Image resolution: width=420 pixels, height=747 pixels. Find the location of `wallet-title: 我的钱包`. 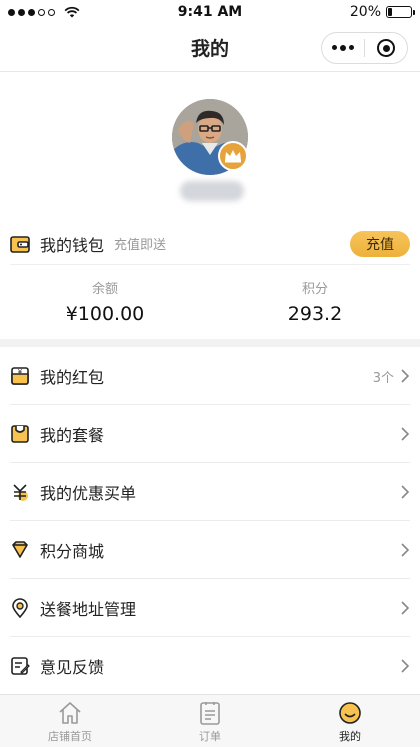

wallet-title: 我的钱包 is located at coordinates (72, 245).